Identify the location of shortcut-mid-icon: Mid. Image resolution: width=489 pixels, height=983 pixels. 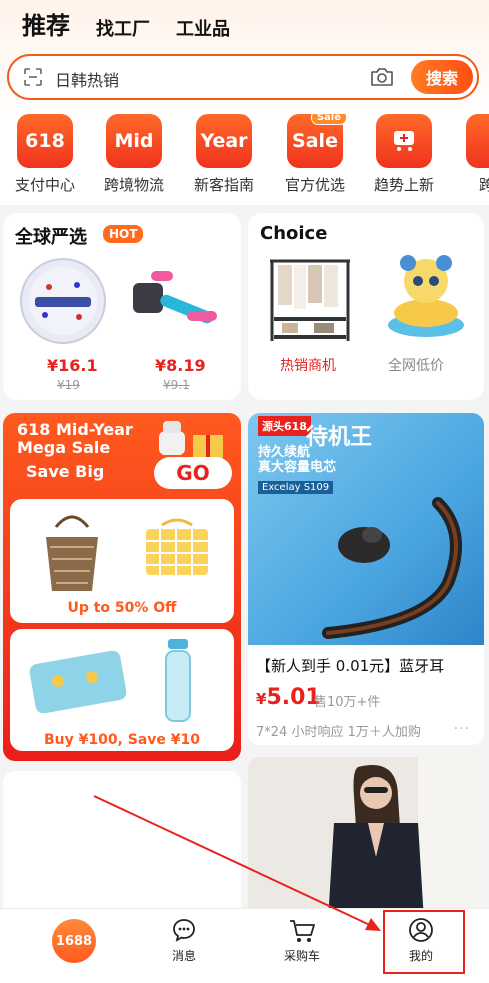
(134, 141).